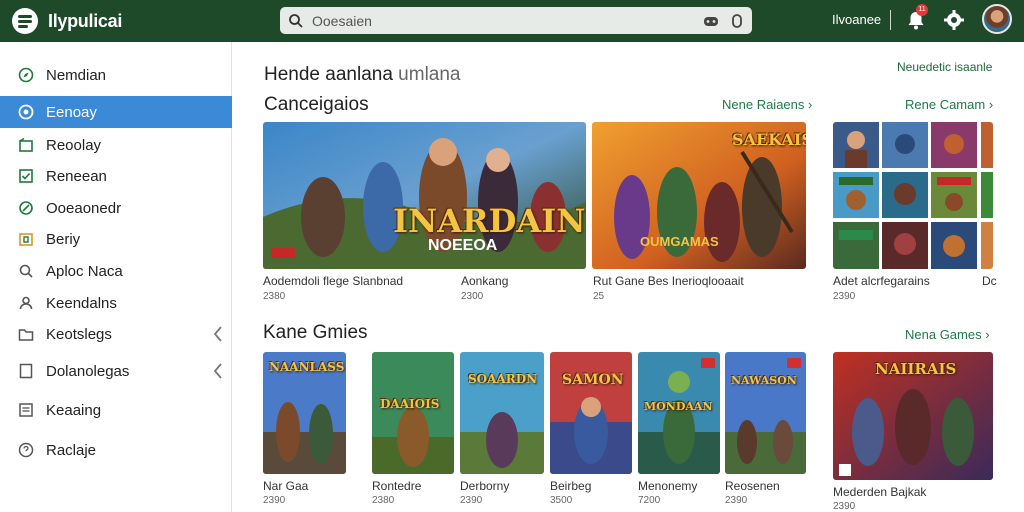 The height and width of the screenshot is (512, 1024). What do you see at coordinates (116, 75) in the screenshot?
I see `sidebar-item-nemdian: Nemdian` at bounding box center [116, 75].